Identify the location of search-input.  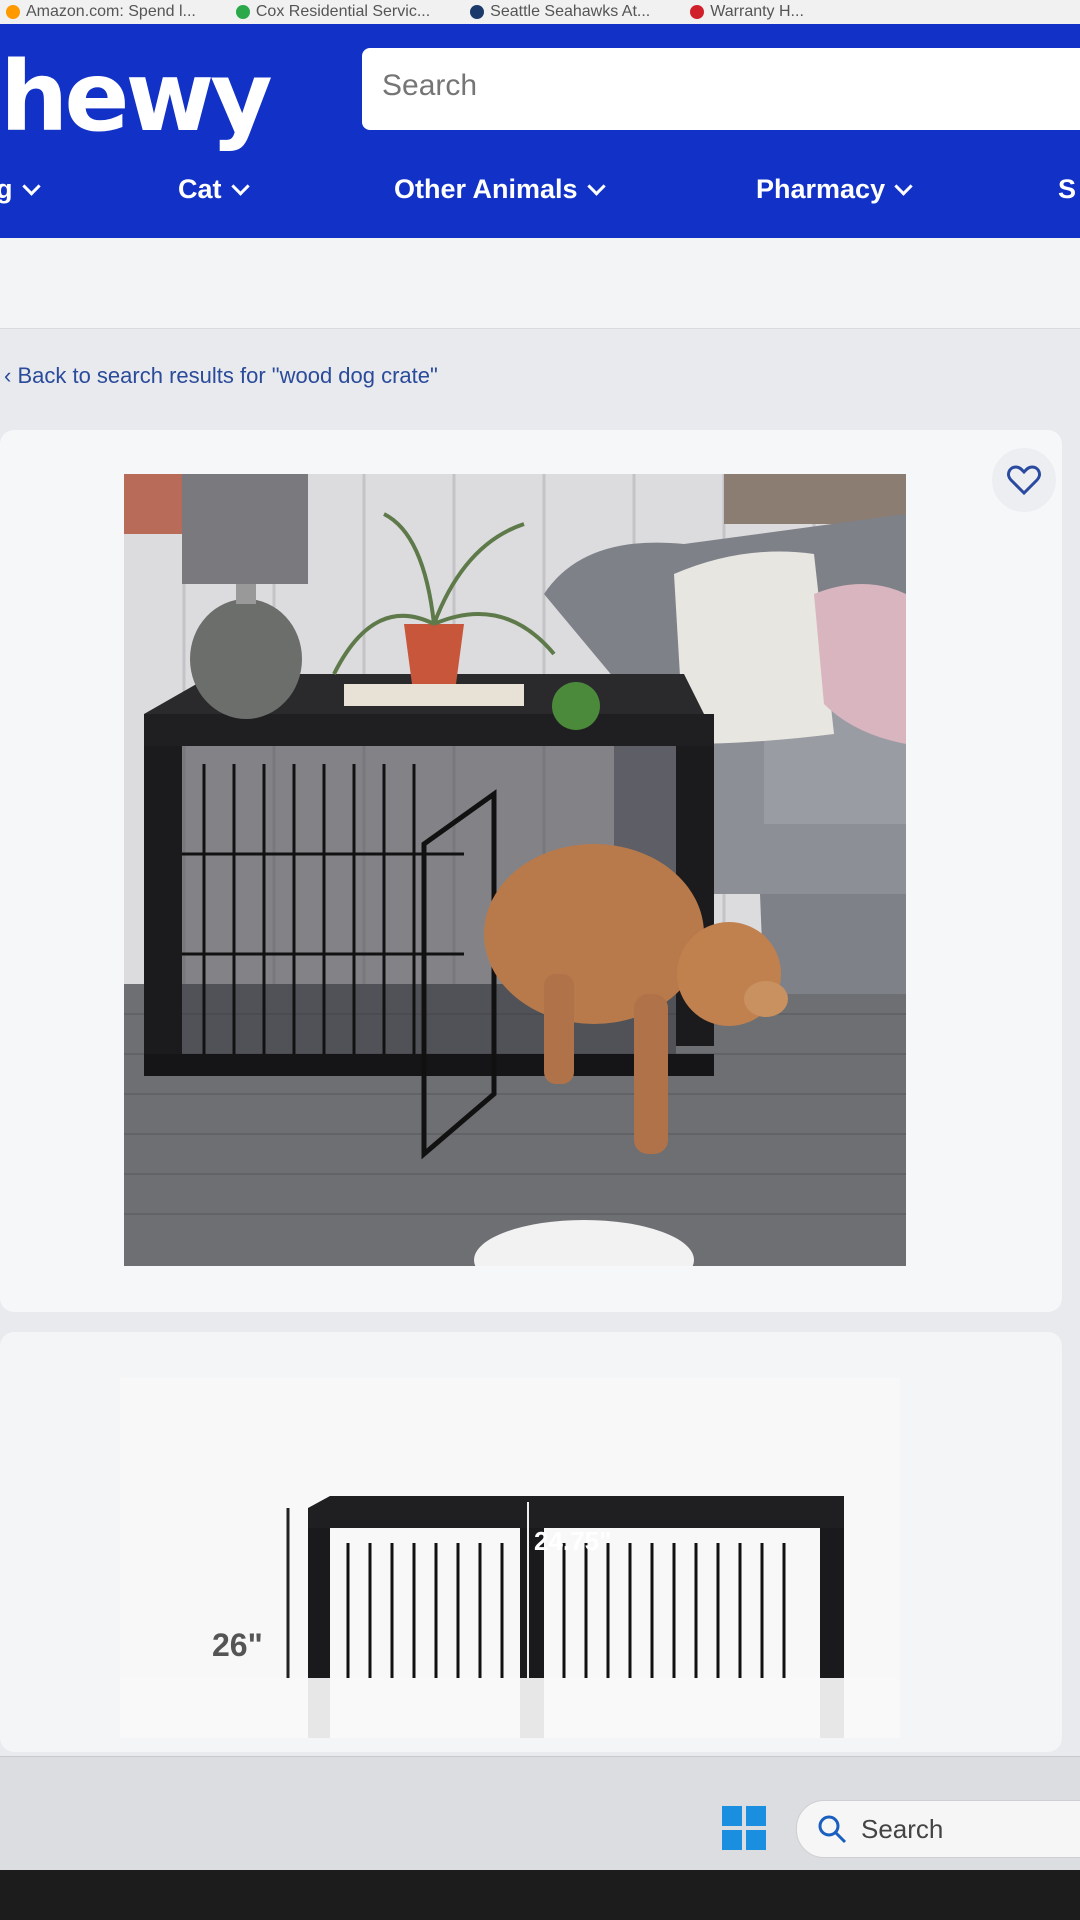
(722, 86).